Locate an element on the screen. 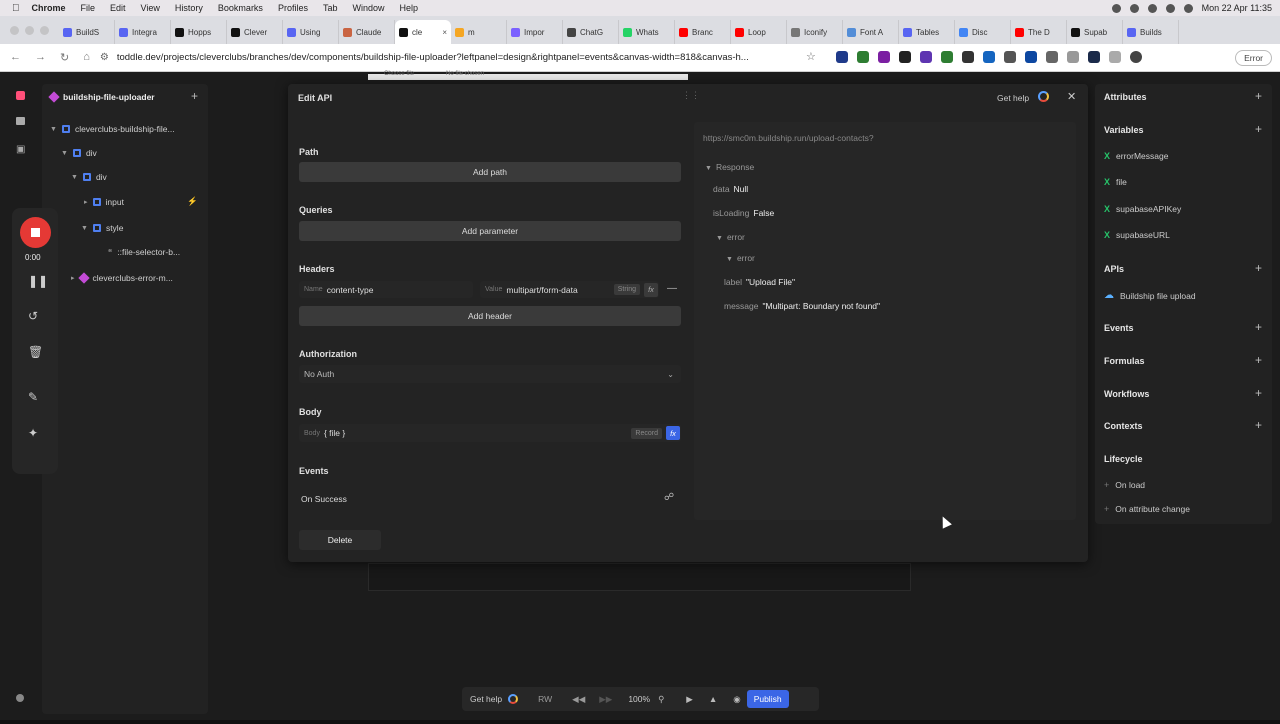 The width and height of the screenshot is (1280, 724). close-tab-icon: × is located at coordinates (444, 32).